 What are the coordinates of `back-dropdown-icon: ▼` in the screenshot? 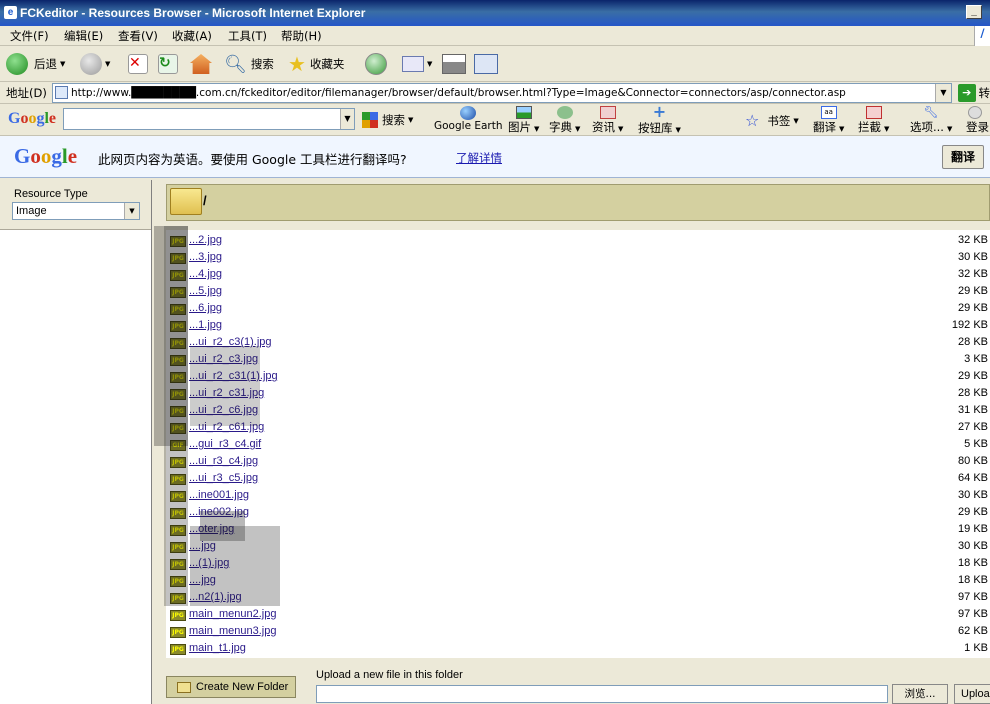 It's located at (62, 64).